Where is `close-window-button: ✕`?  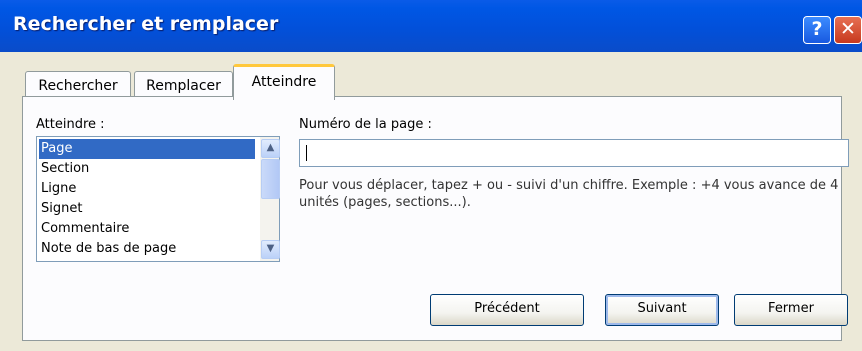 close-window-button: ✕ is located at coordinates (848, 30).